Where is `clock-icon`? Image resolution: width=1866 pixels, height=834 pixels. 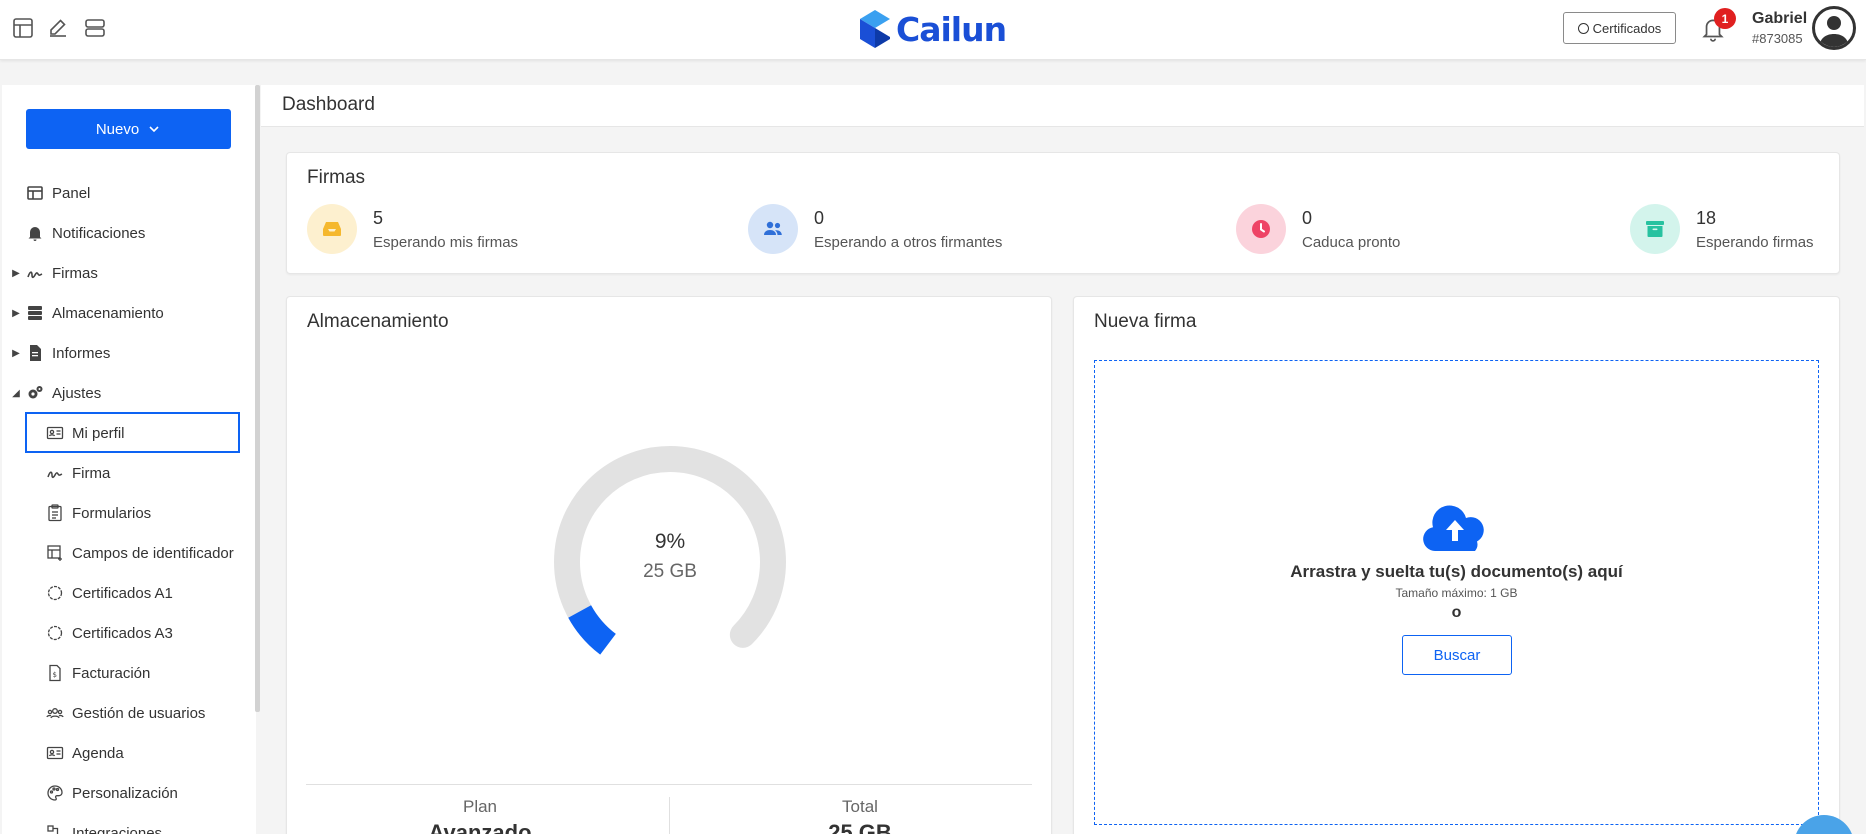 clock-icon is located at coordinates (1261, 229).